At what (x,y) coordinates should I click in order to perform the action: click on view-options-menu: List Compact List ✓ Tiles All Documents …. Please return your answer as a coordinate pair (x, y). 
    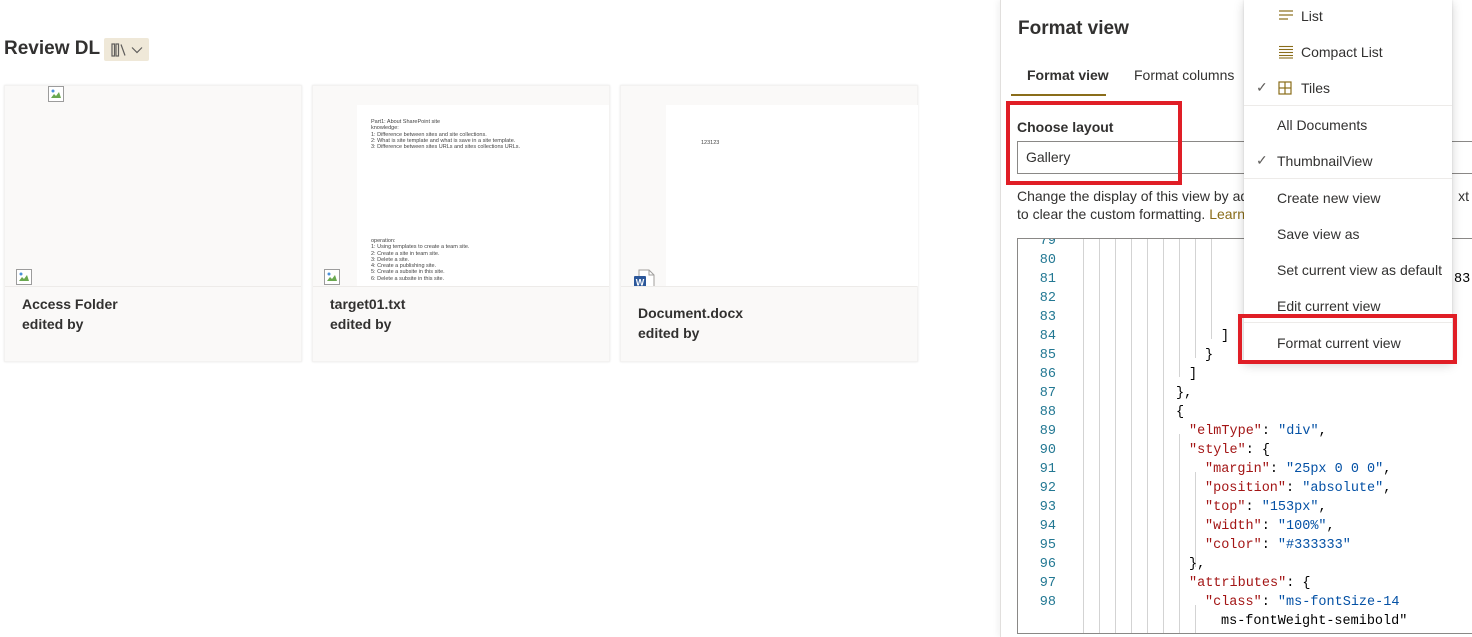
    Looking at the image, I should click on (1348, 181).